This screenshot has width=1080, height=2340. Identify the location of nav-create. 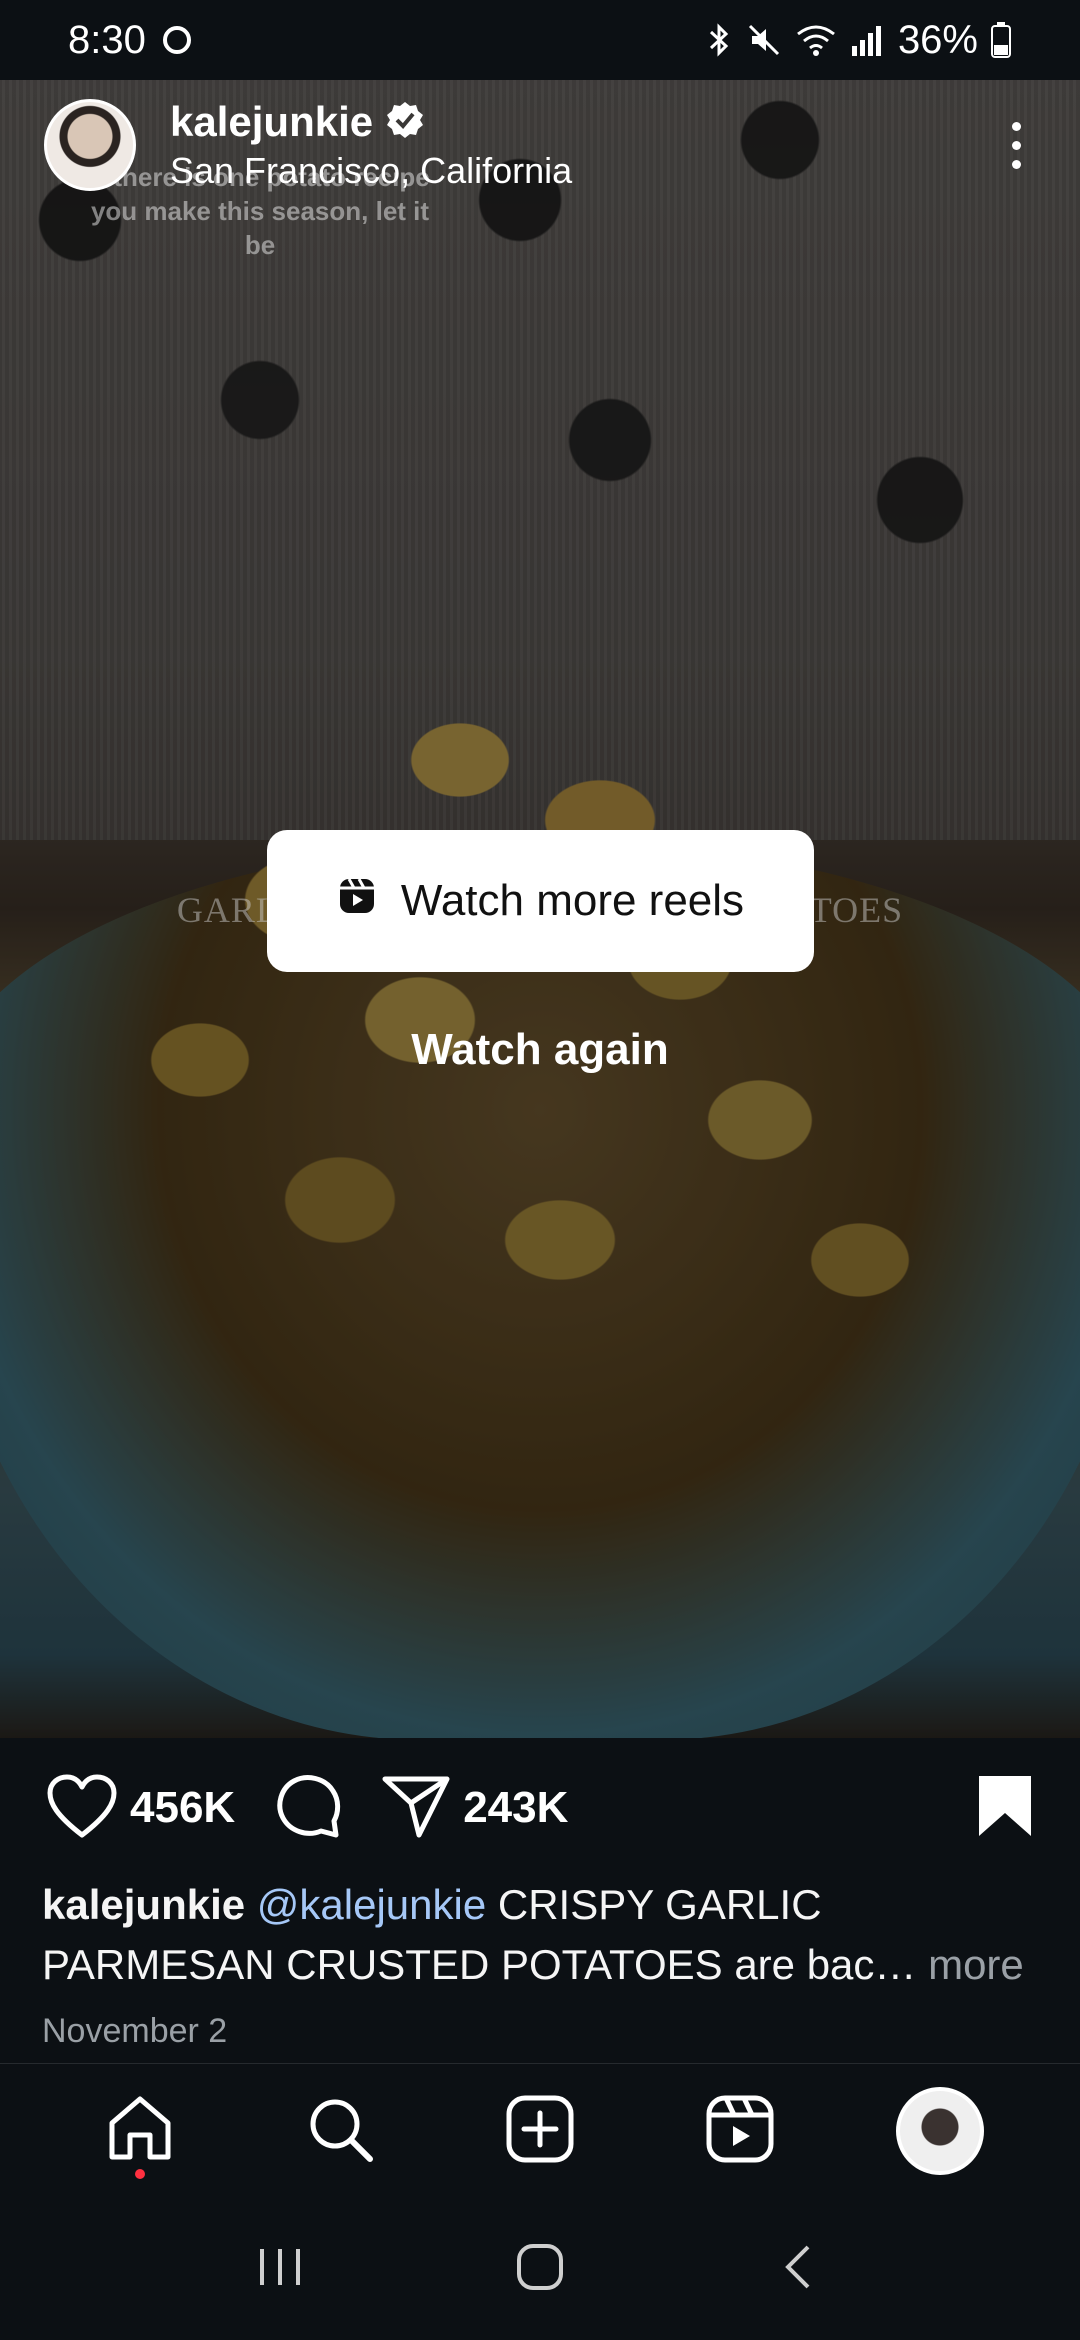
(540, 2131).